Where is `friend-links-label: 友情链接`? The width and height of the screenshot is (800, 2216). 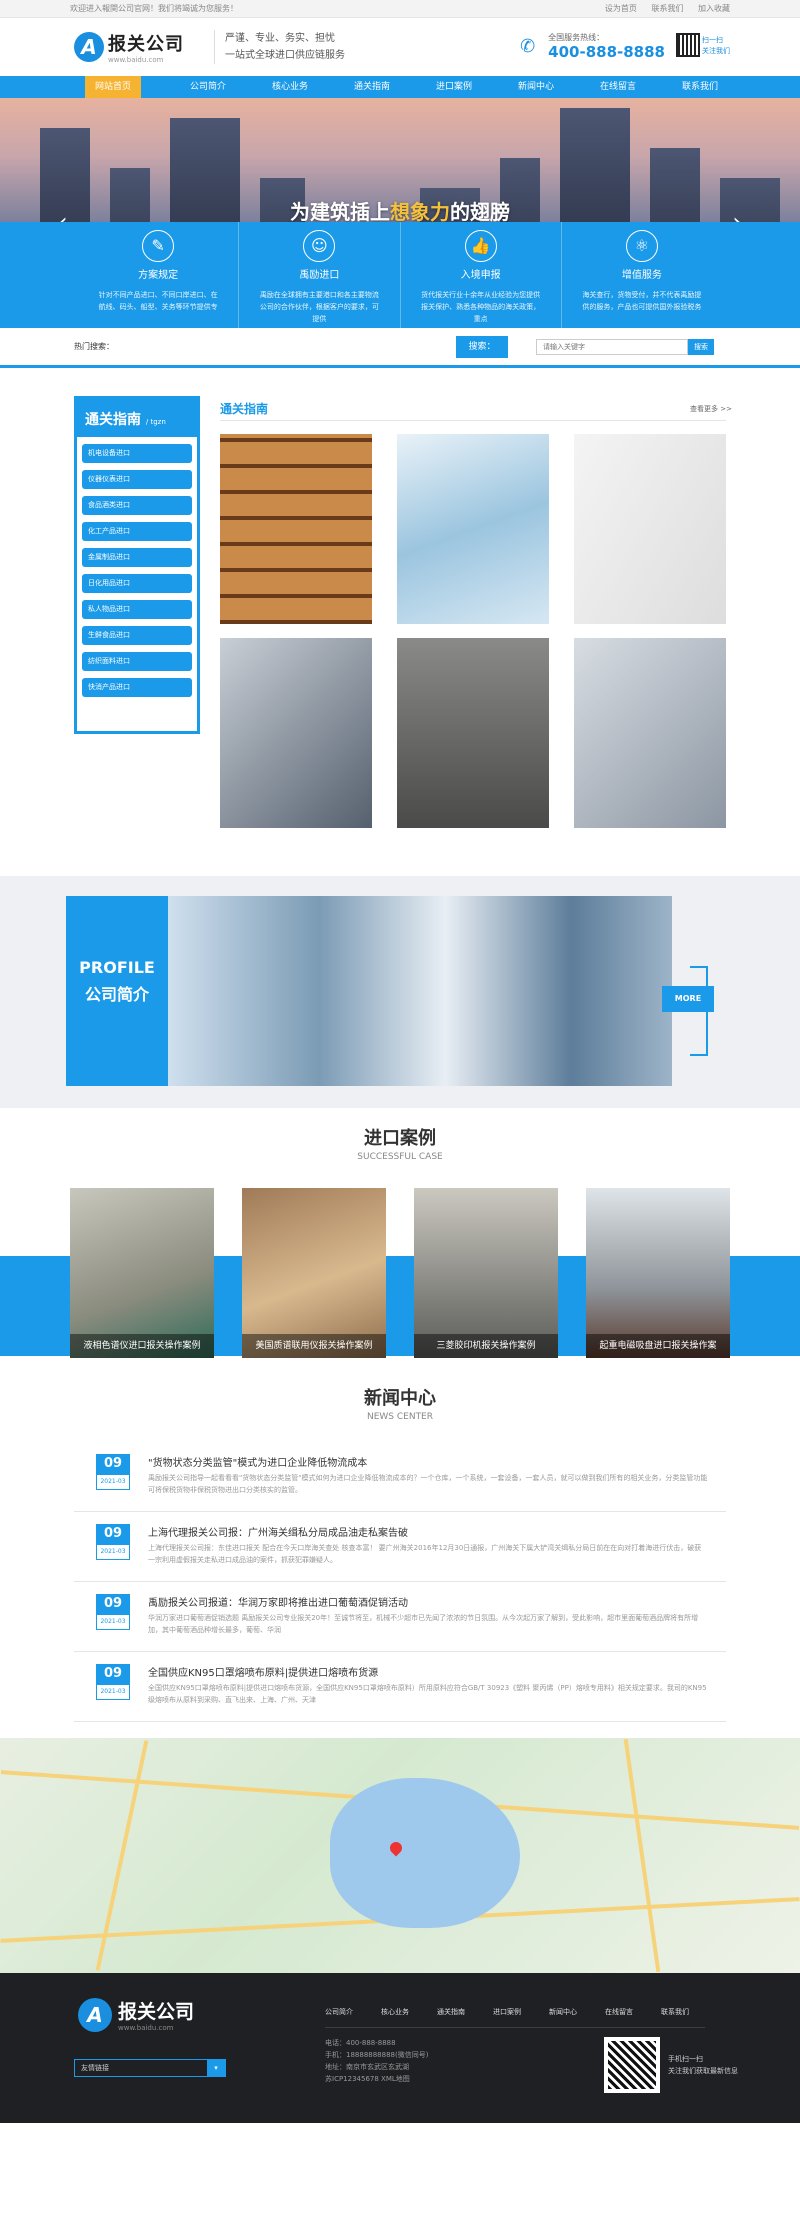 friend-links-label: 友情链接 is located at coordinates (95, 2068).